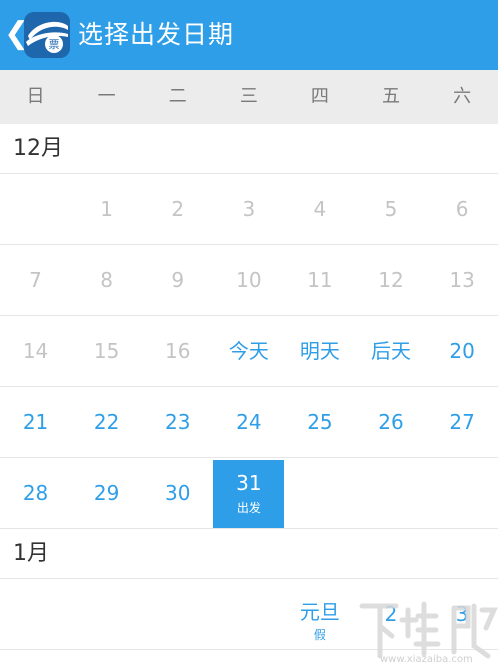  Describe the element at coordinates (462, 351) in the screenshot. I see `day-cell: 20` at that location.